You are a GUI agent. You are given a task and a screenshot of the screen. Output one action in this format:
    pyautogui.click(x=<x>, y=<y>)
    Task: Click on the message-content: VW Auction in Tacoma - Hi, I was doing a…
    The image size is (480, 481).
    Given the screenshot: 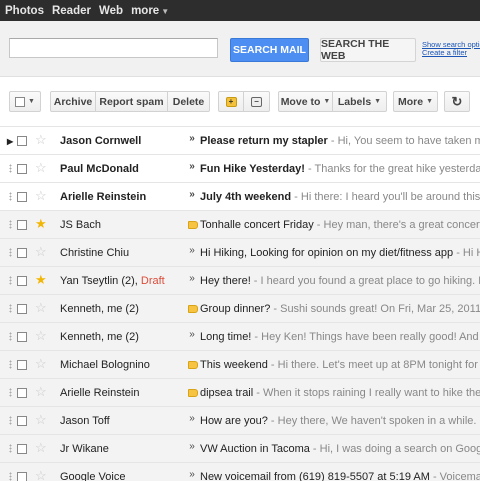 What is the action you would take?
    pyautogui.click(x=340, y=449)
    